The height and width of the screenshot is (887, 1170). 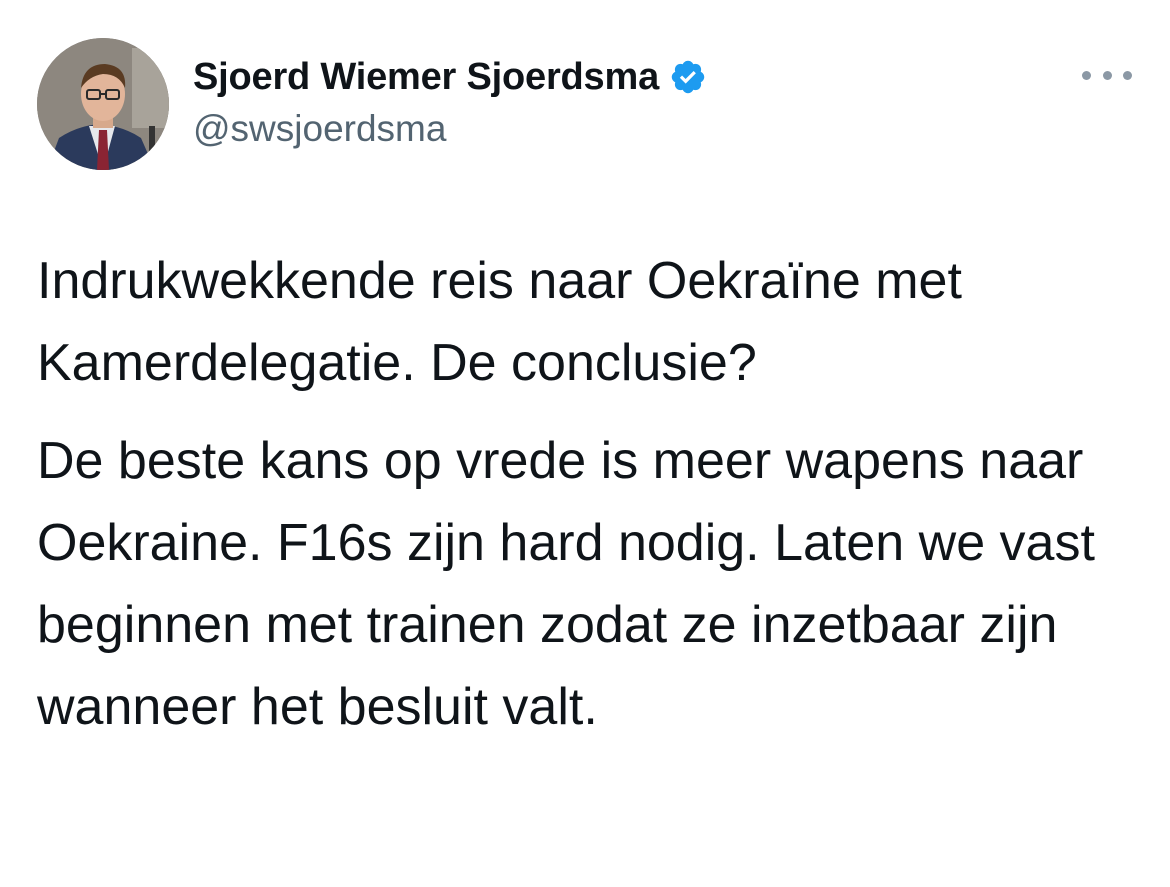 I want to click on more-options-icon, so click(x=1107, y=75).